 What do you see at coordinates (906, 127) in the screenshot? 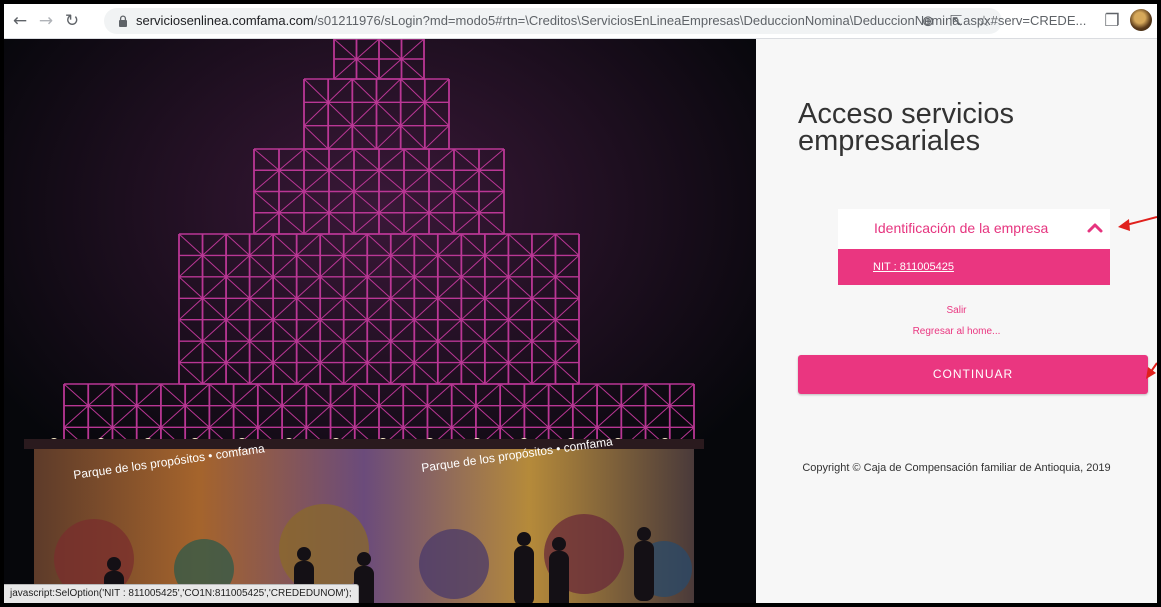
I see `page-title: Acceso servicios empresariales` at bounding box center [906, 127].